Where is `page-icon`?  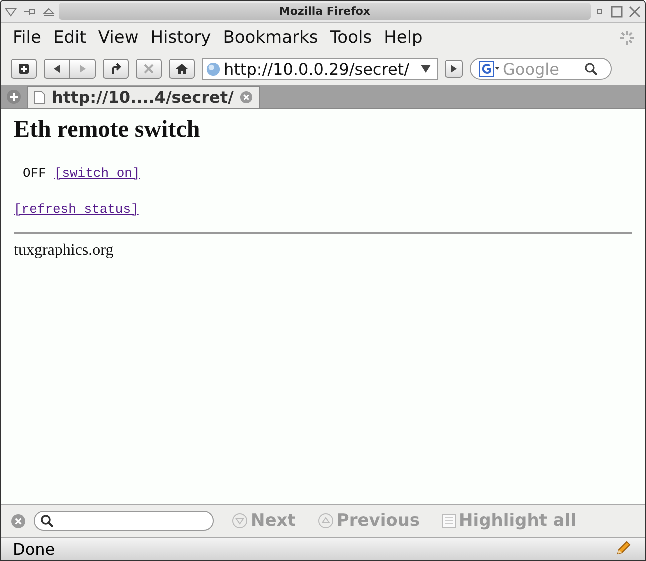 page-icon is located at coordinates (40, 97).